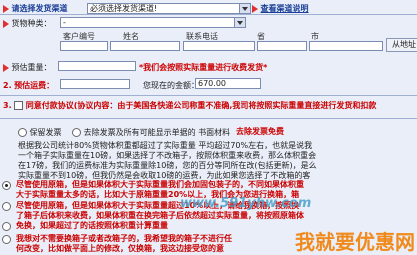 Image resolution: width=417 pixels, height=255 pixels. I want to click on remove-invoice-radio, so click(77, 132).